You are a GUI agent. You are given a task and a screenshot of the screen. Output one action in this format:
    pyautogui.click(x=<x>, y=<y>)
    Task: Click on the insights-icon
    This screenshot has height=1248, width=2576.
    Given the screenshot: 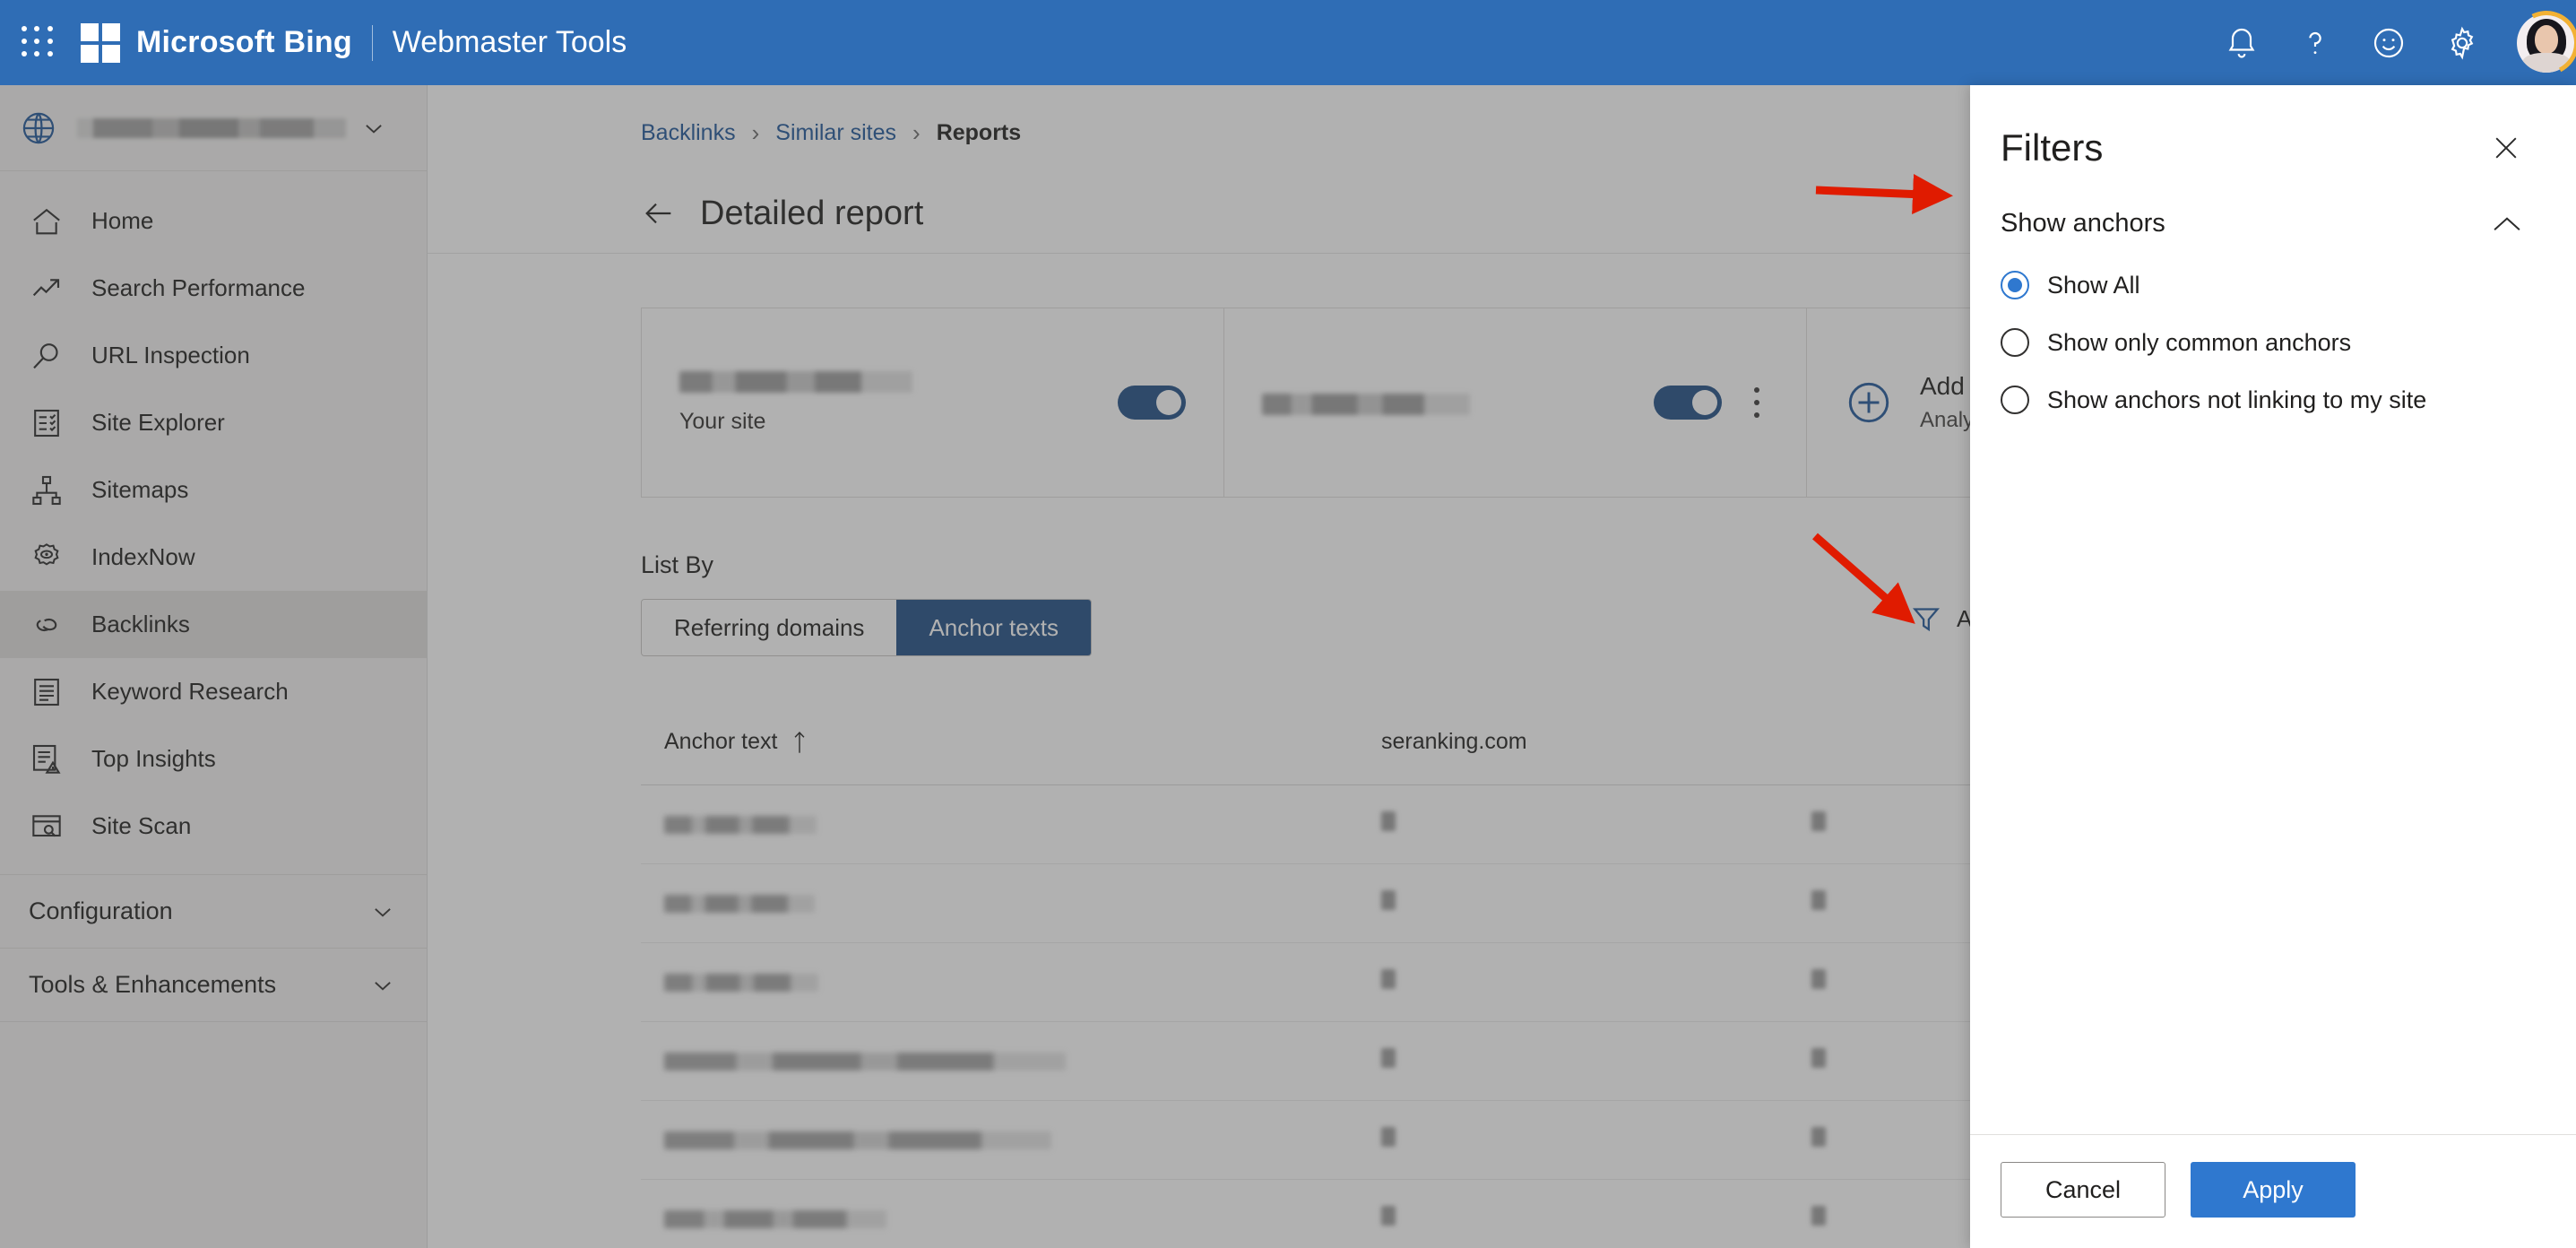 What is the action you would take?
    pyautogui.click(x=47, y=759)
    